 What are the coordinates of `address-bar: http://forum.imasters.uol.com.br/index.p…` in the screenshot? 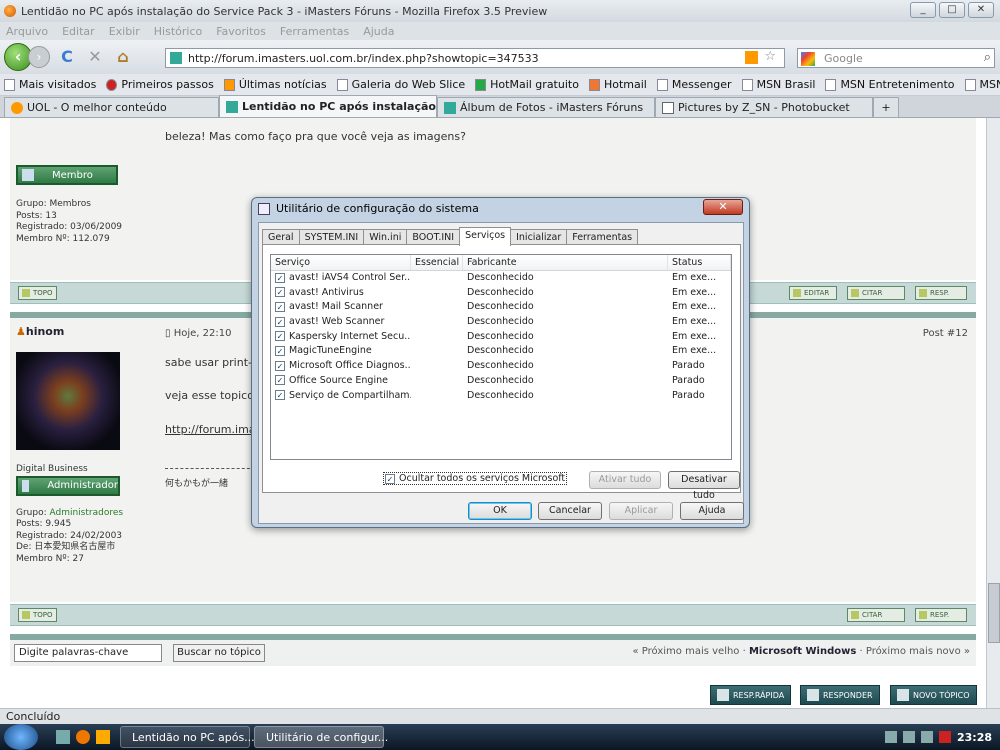 It's located at (475, 58).